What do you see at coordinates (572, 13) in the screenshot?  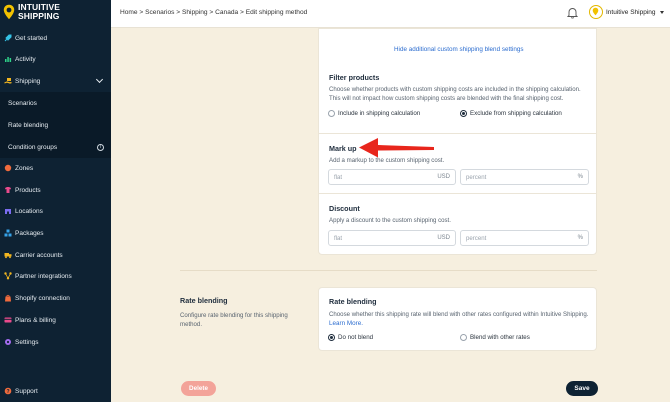 I see `bell-icon` at bounding box center [572, 13].